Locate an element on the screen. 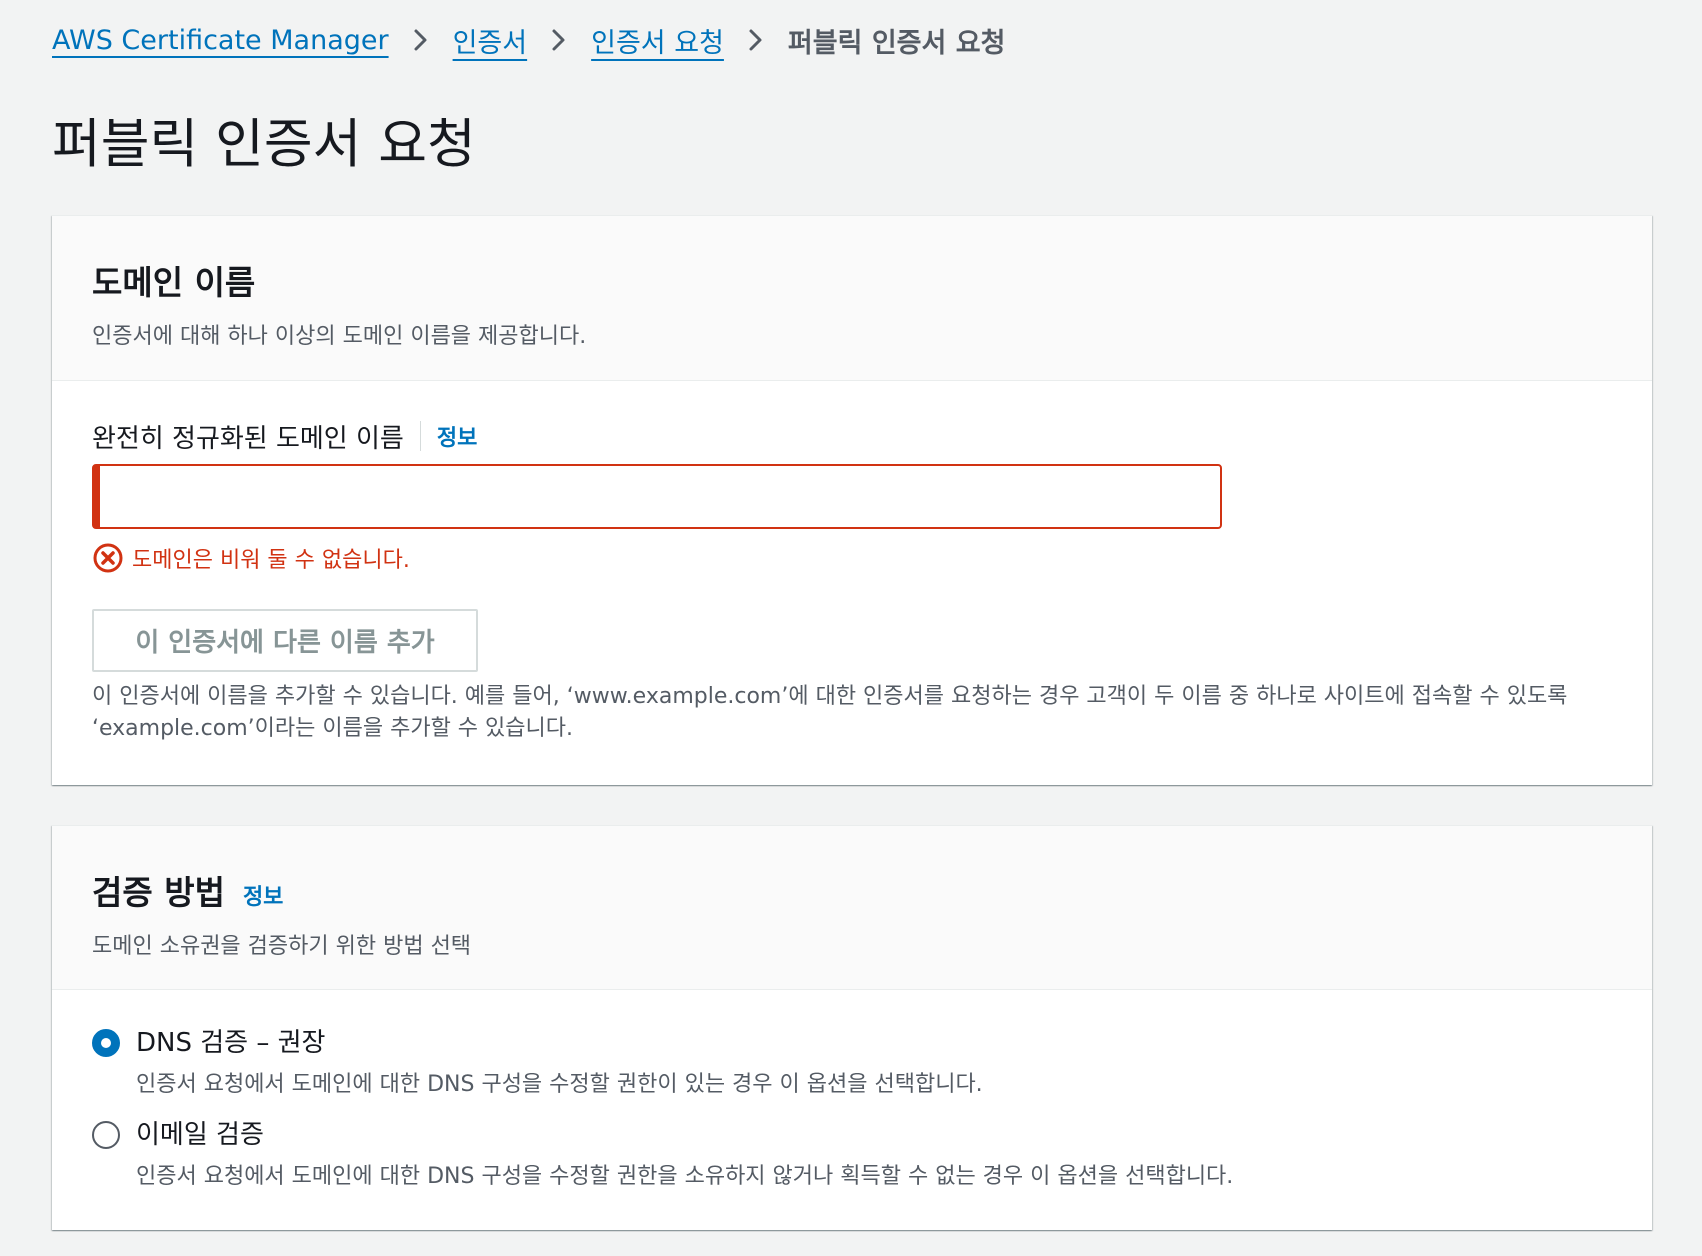 The height and width of the screenshot is (1256, 1702). validation-panel-title-row: 검증 방법 정보 is located at coordinates (852, 890).